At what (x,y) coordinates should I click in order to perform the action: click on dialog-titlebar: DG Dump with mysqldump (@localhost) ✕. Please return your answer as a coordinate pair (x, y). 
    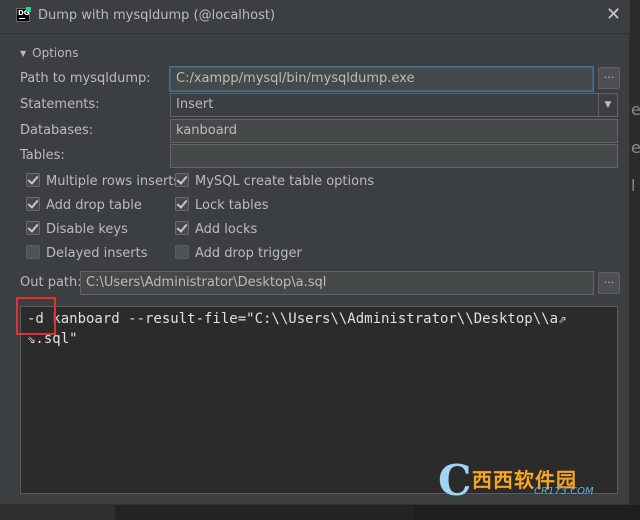
    Looking at the image, I should click on (315, 17).